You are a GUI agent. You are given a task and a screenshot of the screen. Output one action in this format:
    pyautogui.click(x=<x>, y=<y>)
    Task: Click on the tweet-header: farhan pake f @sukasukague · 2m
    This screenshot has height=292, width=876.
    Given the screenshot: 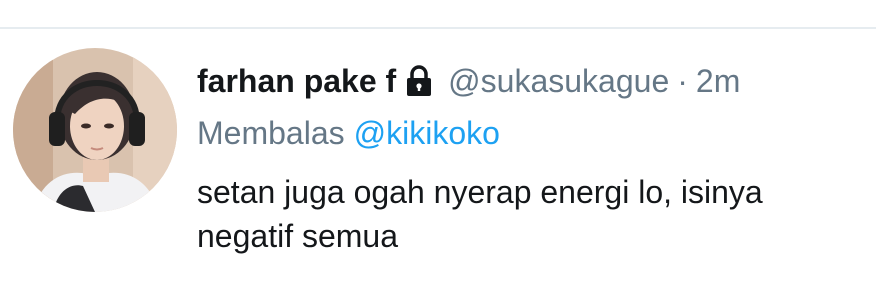 What is the action you would take?
    pyautogui.click(x=532, y=81)
    